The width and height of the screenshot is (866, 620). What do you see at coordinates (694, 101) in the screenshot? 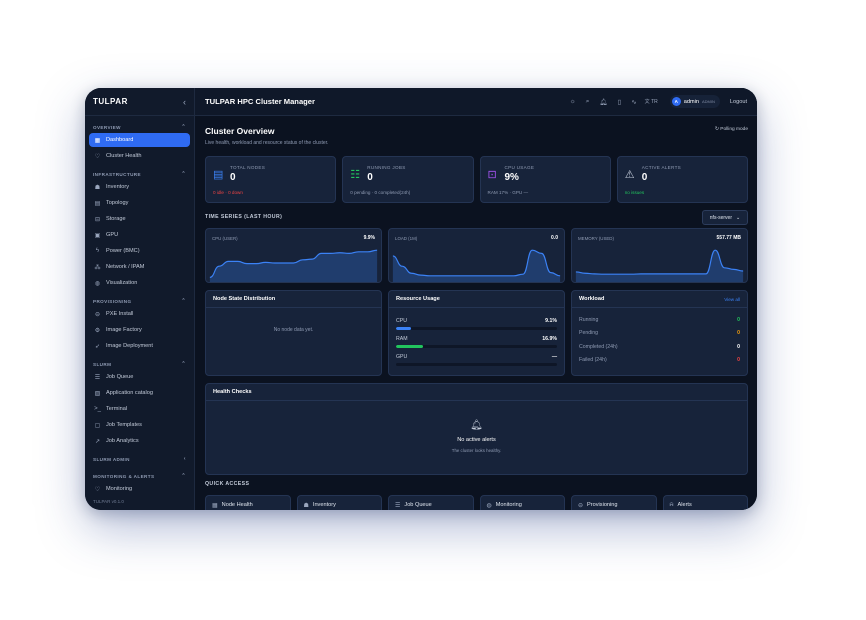
I see `user-menu: A admin ADMIN` at bounding box center [694, 101].